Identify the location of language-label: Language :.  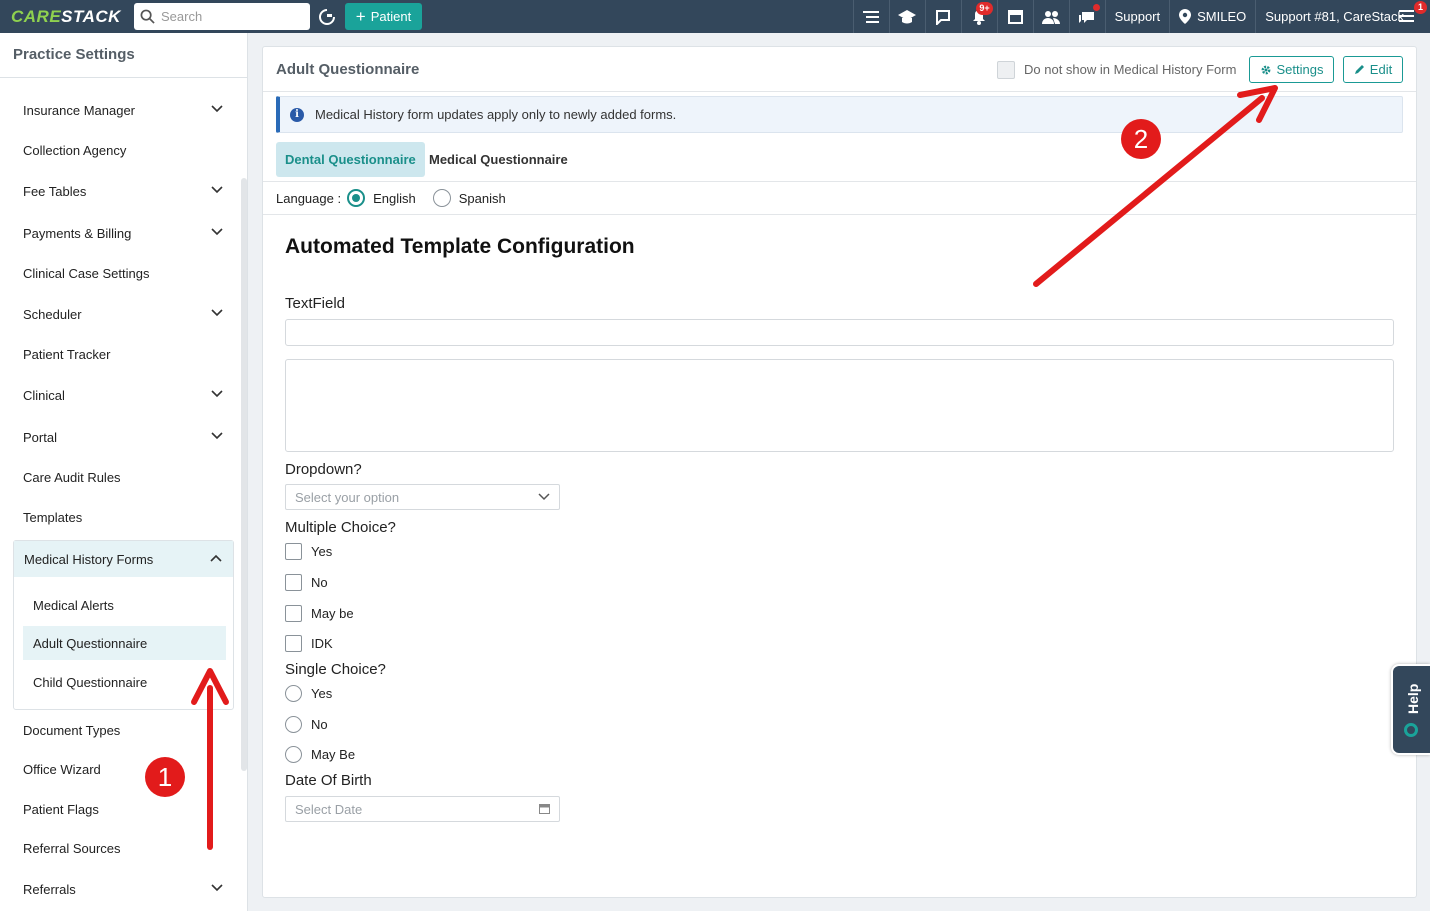
(309, 198).